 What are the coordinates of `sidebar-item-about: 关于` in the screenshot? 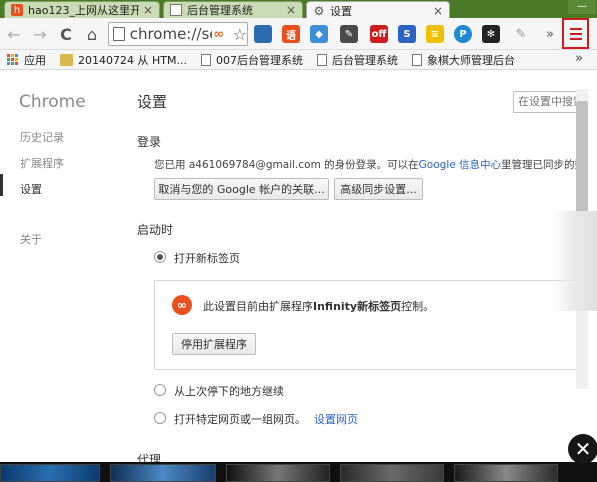 It's located at (31, 239).